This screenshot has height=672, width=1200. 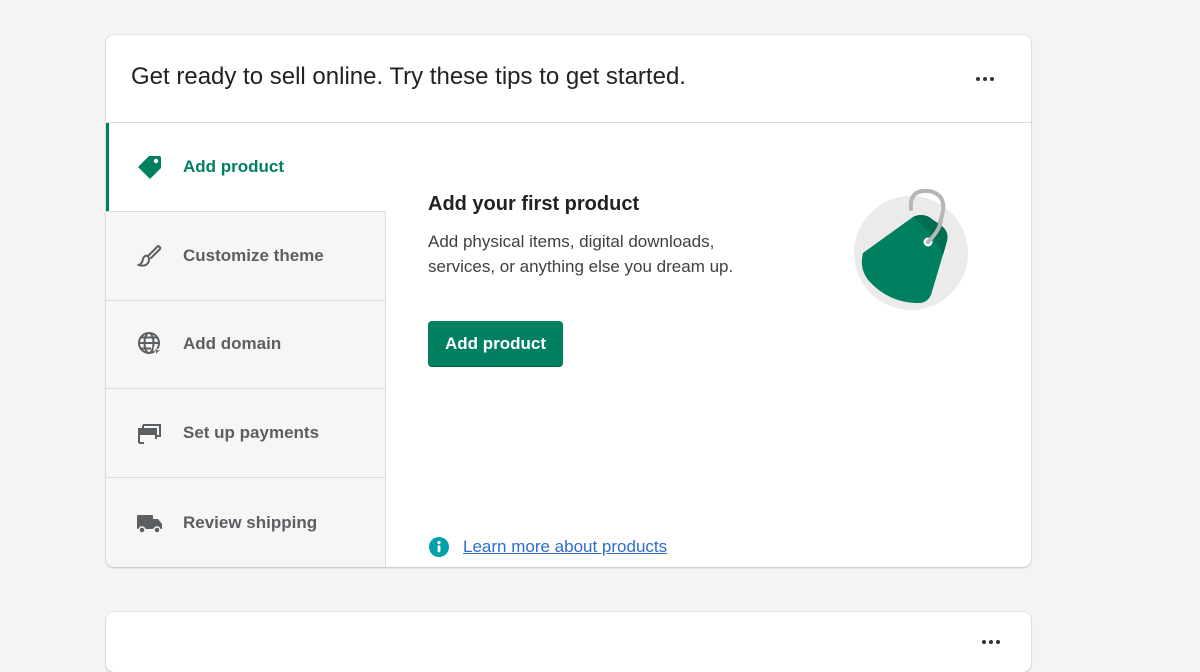 I want to click on paintbrush-icon, so click(x=150, y=256).